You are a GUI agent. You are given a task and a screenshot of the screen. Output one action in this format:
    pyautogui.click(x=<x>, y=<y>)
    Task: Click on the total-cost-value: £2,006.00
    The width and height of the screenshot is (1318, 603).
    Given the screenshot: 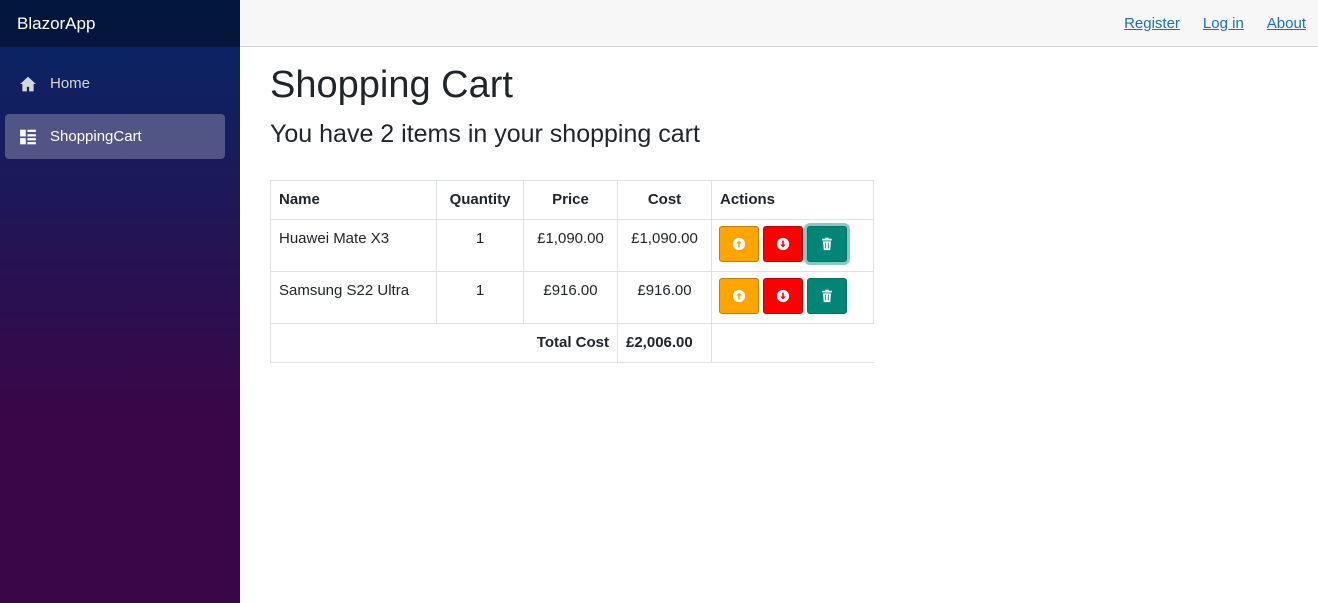 What is the action you would take?
    pyautogui.click(x=664, y=342)
    